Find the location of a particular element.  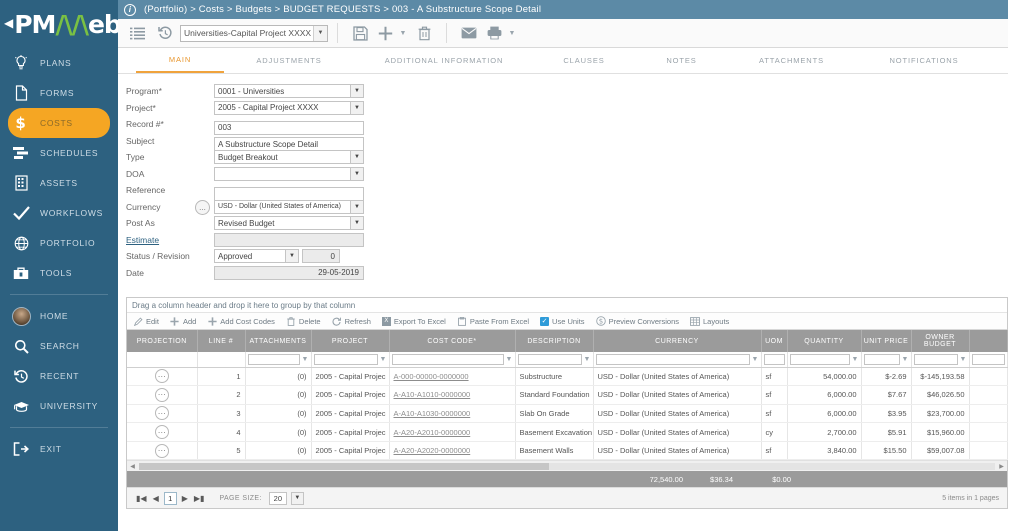

filter-project: ▼ is located at coordinates (350, 360).